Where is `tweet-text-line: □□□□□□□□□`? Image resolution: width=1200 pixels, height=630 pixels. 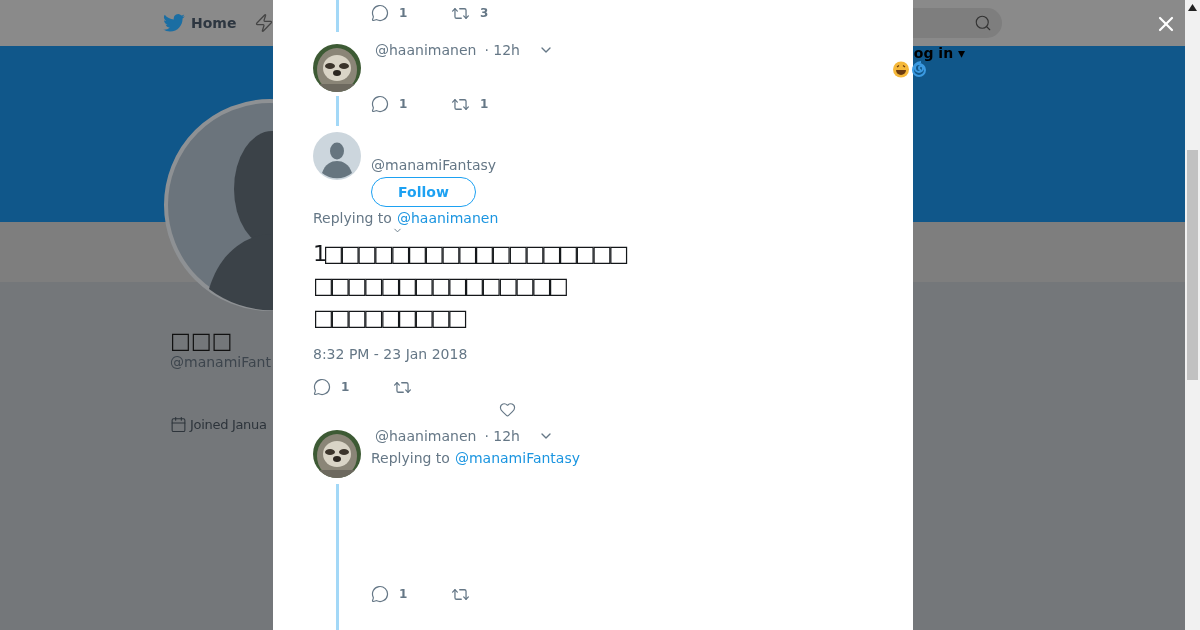 tweet-text-line: □□□□□□□□□ is located at coordinates (389, 318).